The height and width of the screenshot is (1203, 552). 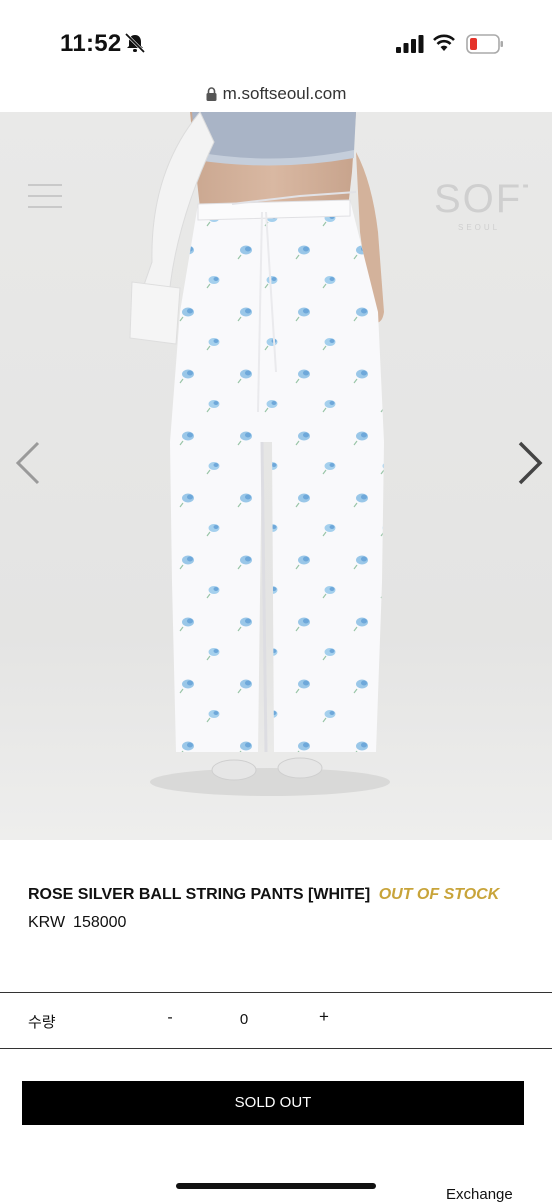 What do you see at coordinates (324, 1017) in the screenshot?
I see `quantity-increase-button: +` at bounding box center [324, 1017].